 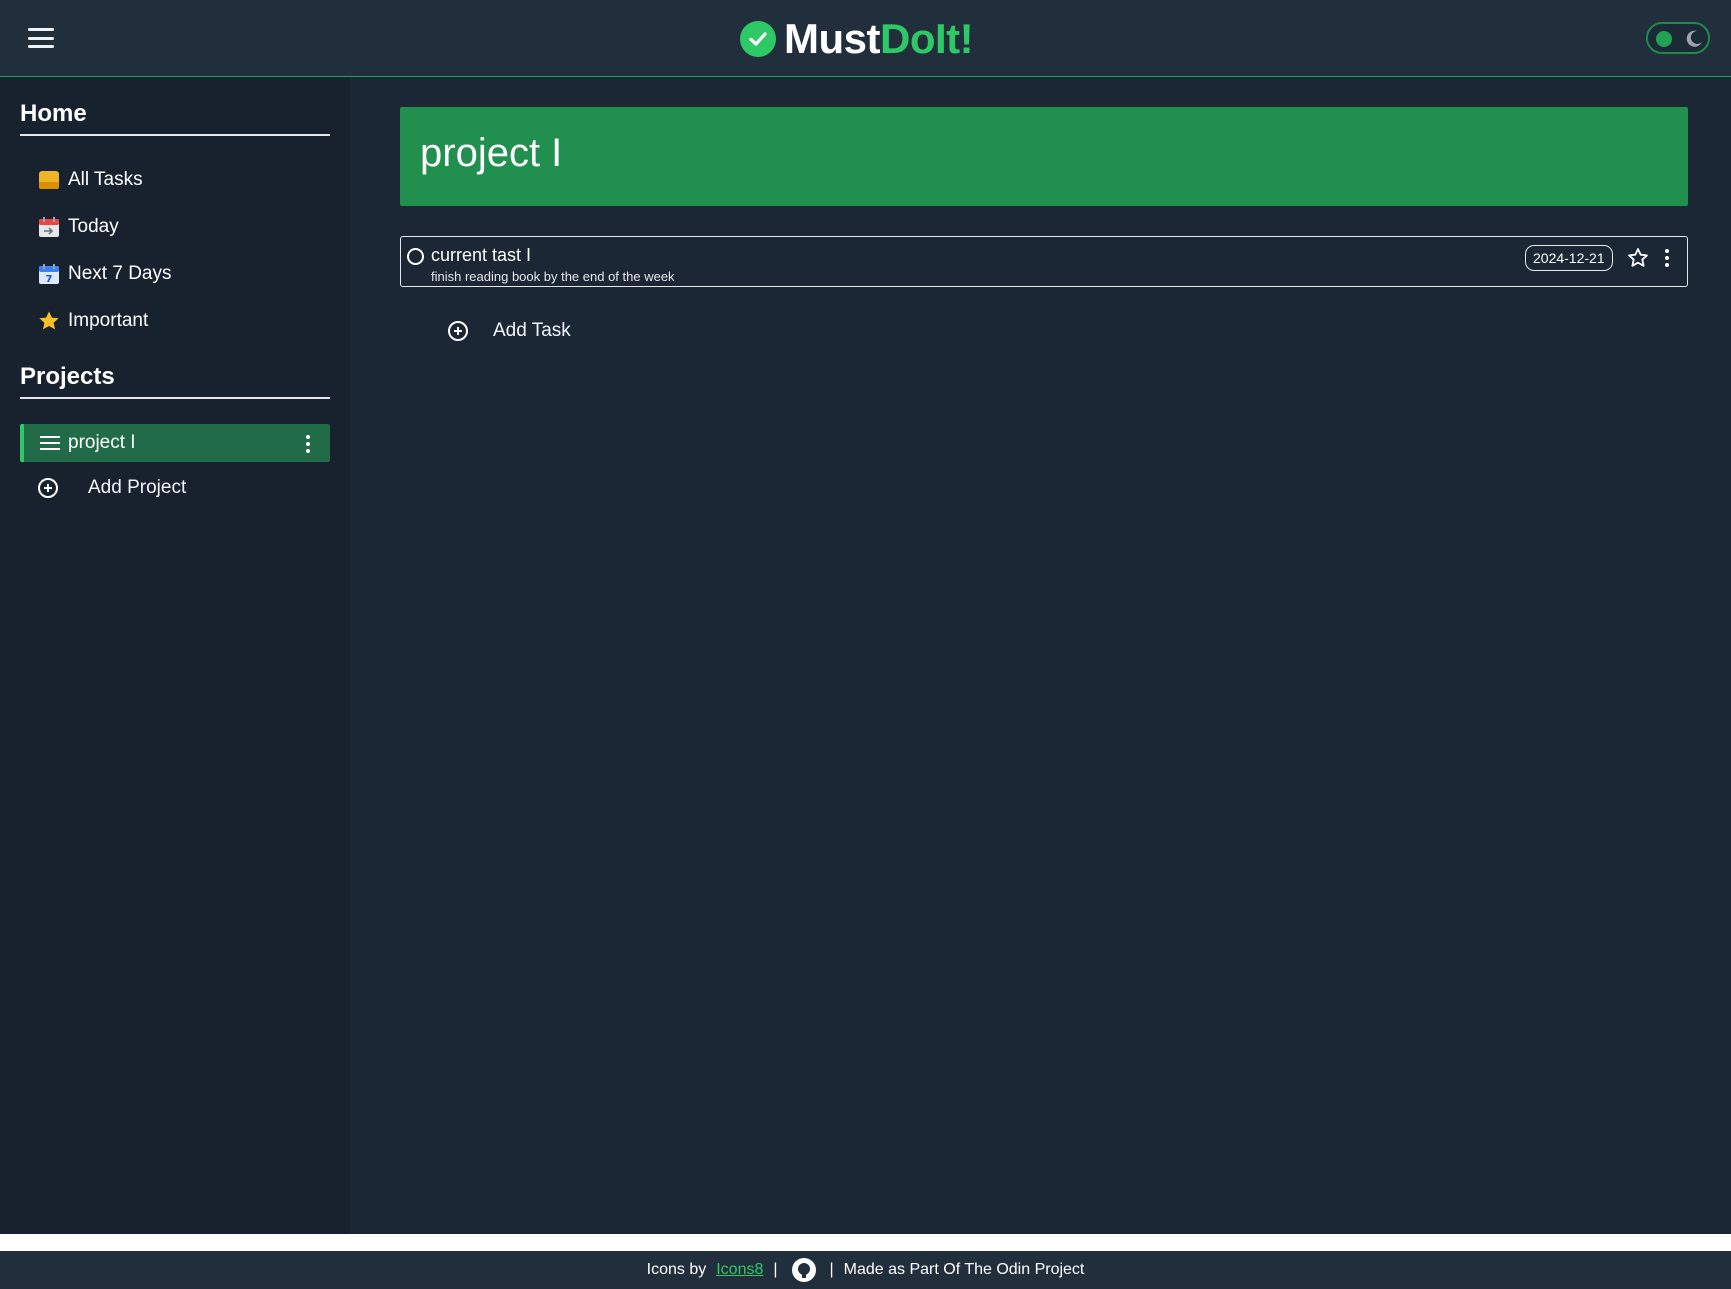 I want to click on task-due-date: 2024-12-21, so click(x=1569, y=258).